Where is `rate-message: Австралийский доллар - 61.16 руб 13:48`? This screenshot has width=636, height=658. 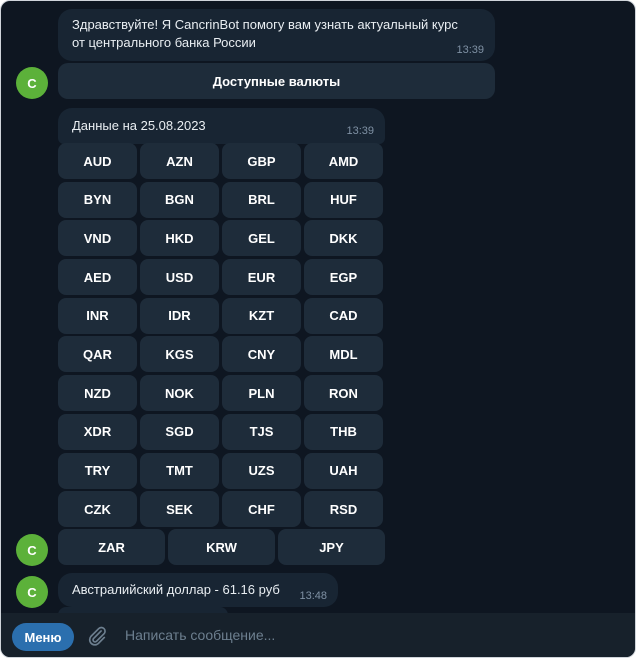
rate-message: Австралийский доллар - 61.16 руб 13:48 is located at coordinates (198, 590).